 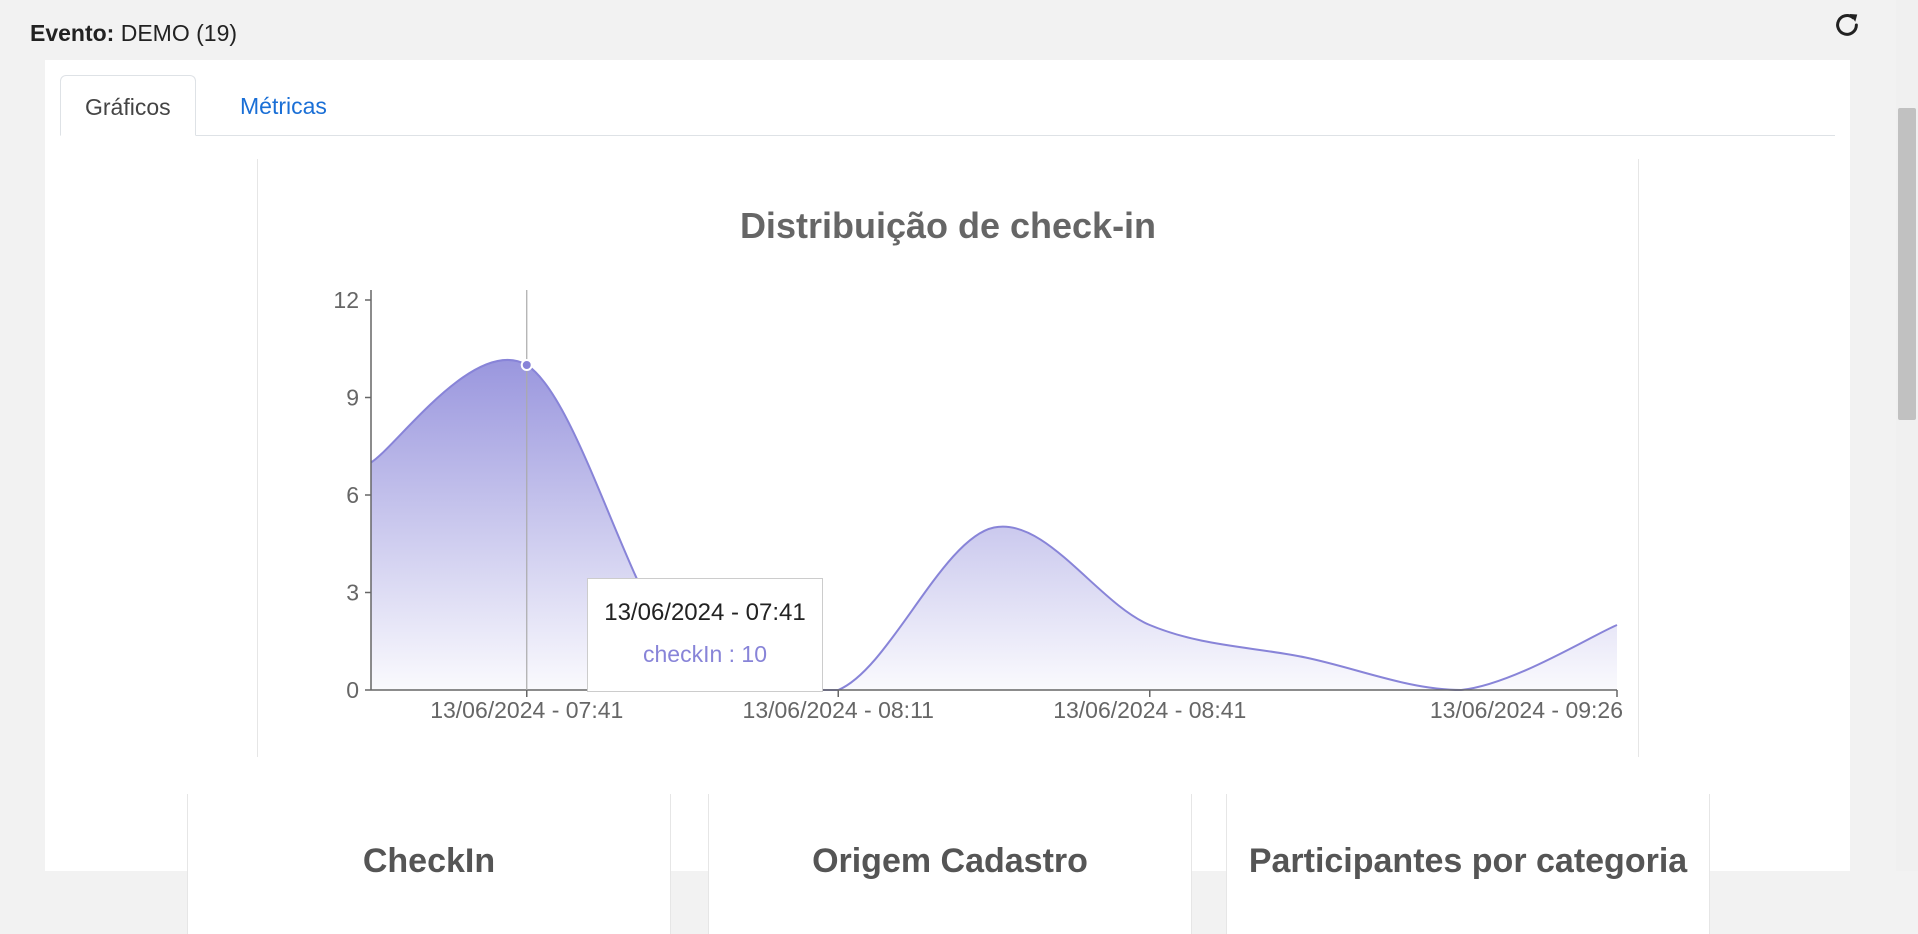 I want to click on page-scrollbar, so click(x=1907, y=435).